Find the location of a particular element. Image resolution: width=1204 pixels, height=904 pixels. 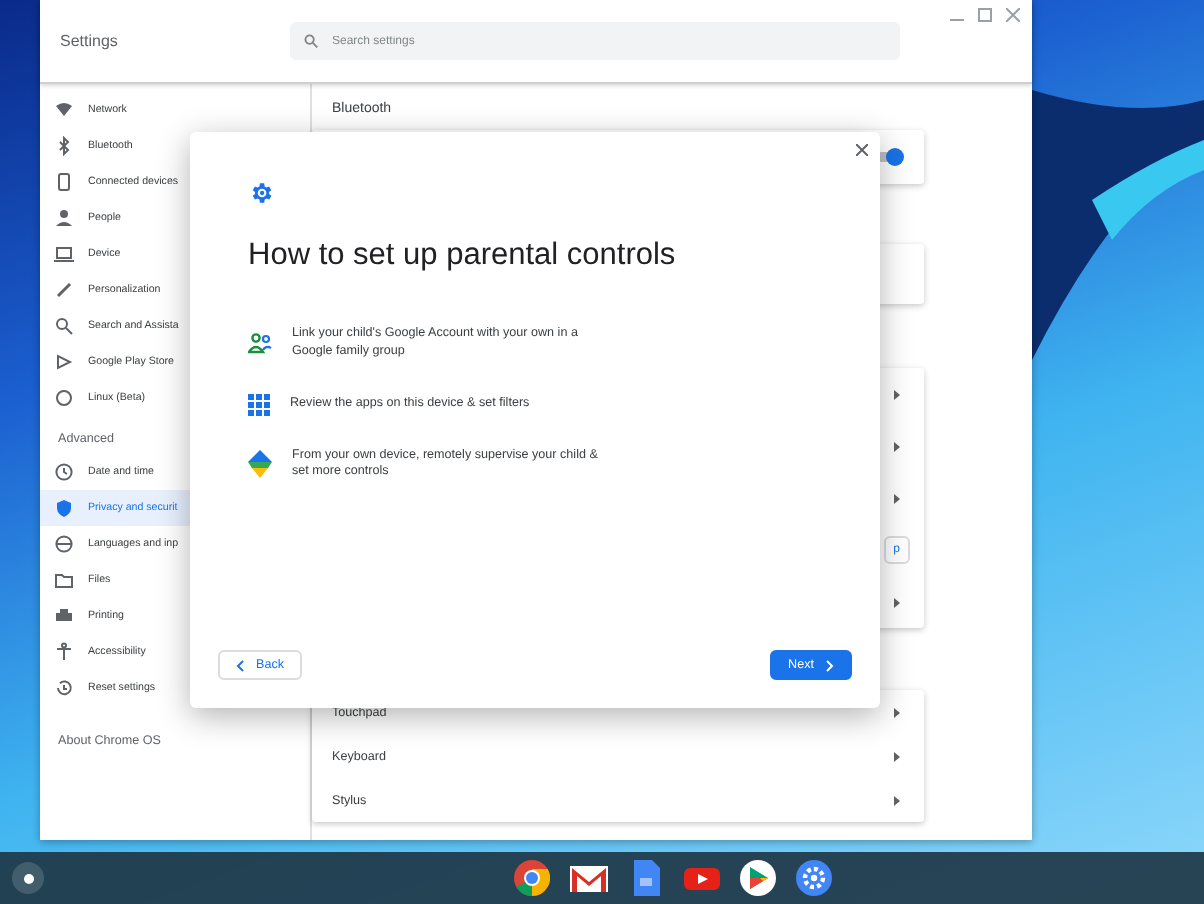

maximize-icon is located at coordinates (985, 15).